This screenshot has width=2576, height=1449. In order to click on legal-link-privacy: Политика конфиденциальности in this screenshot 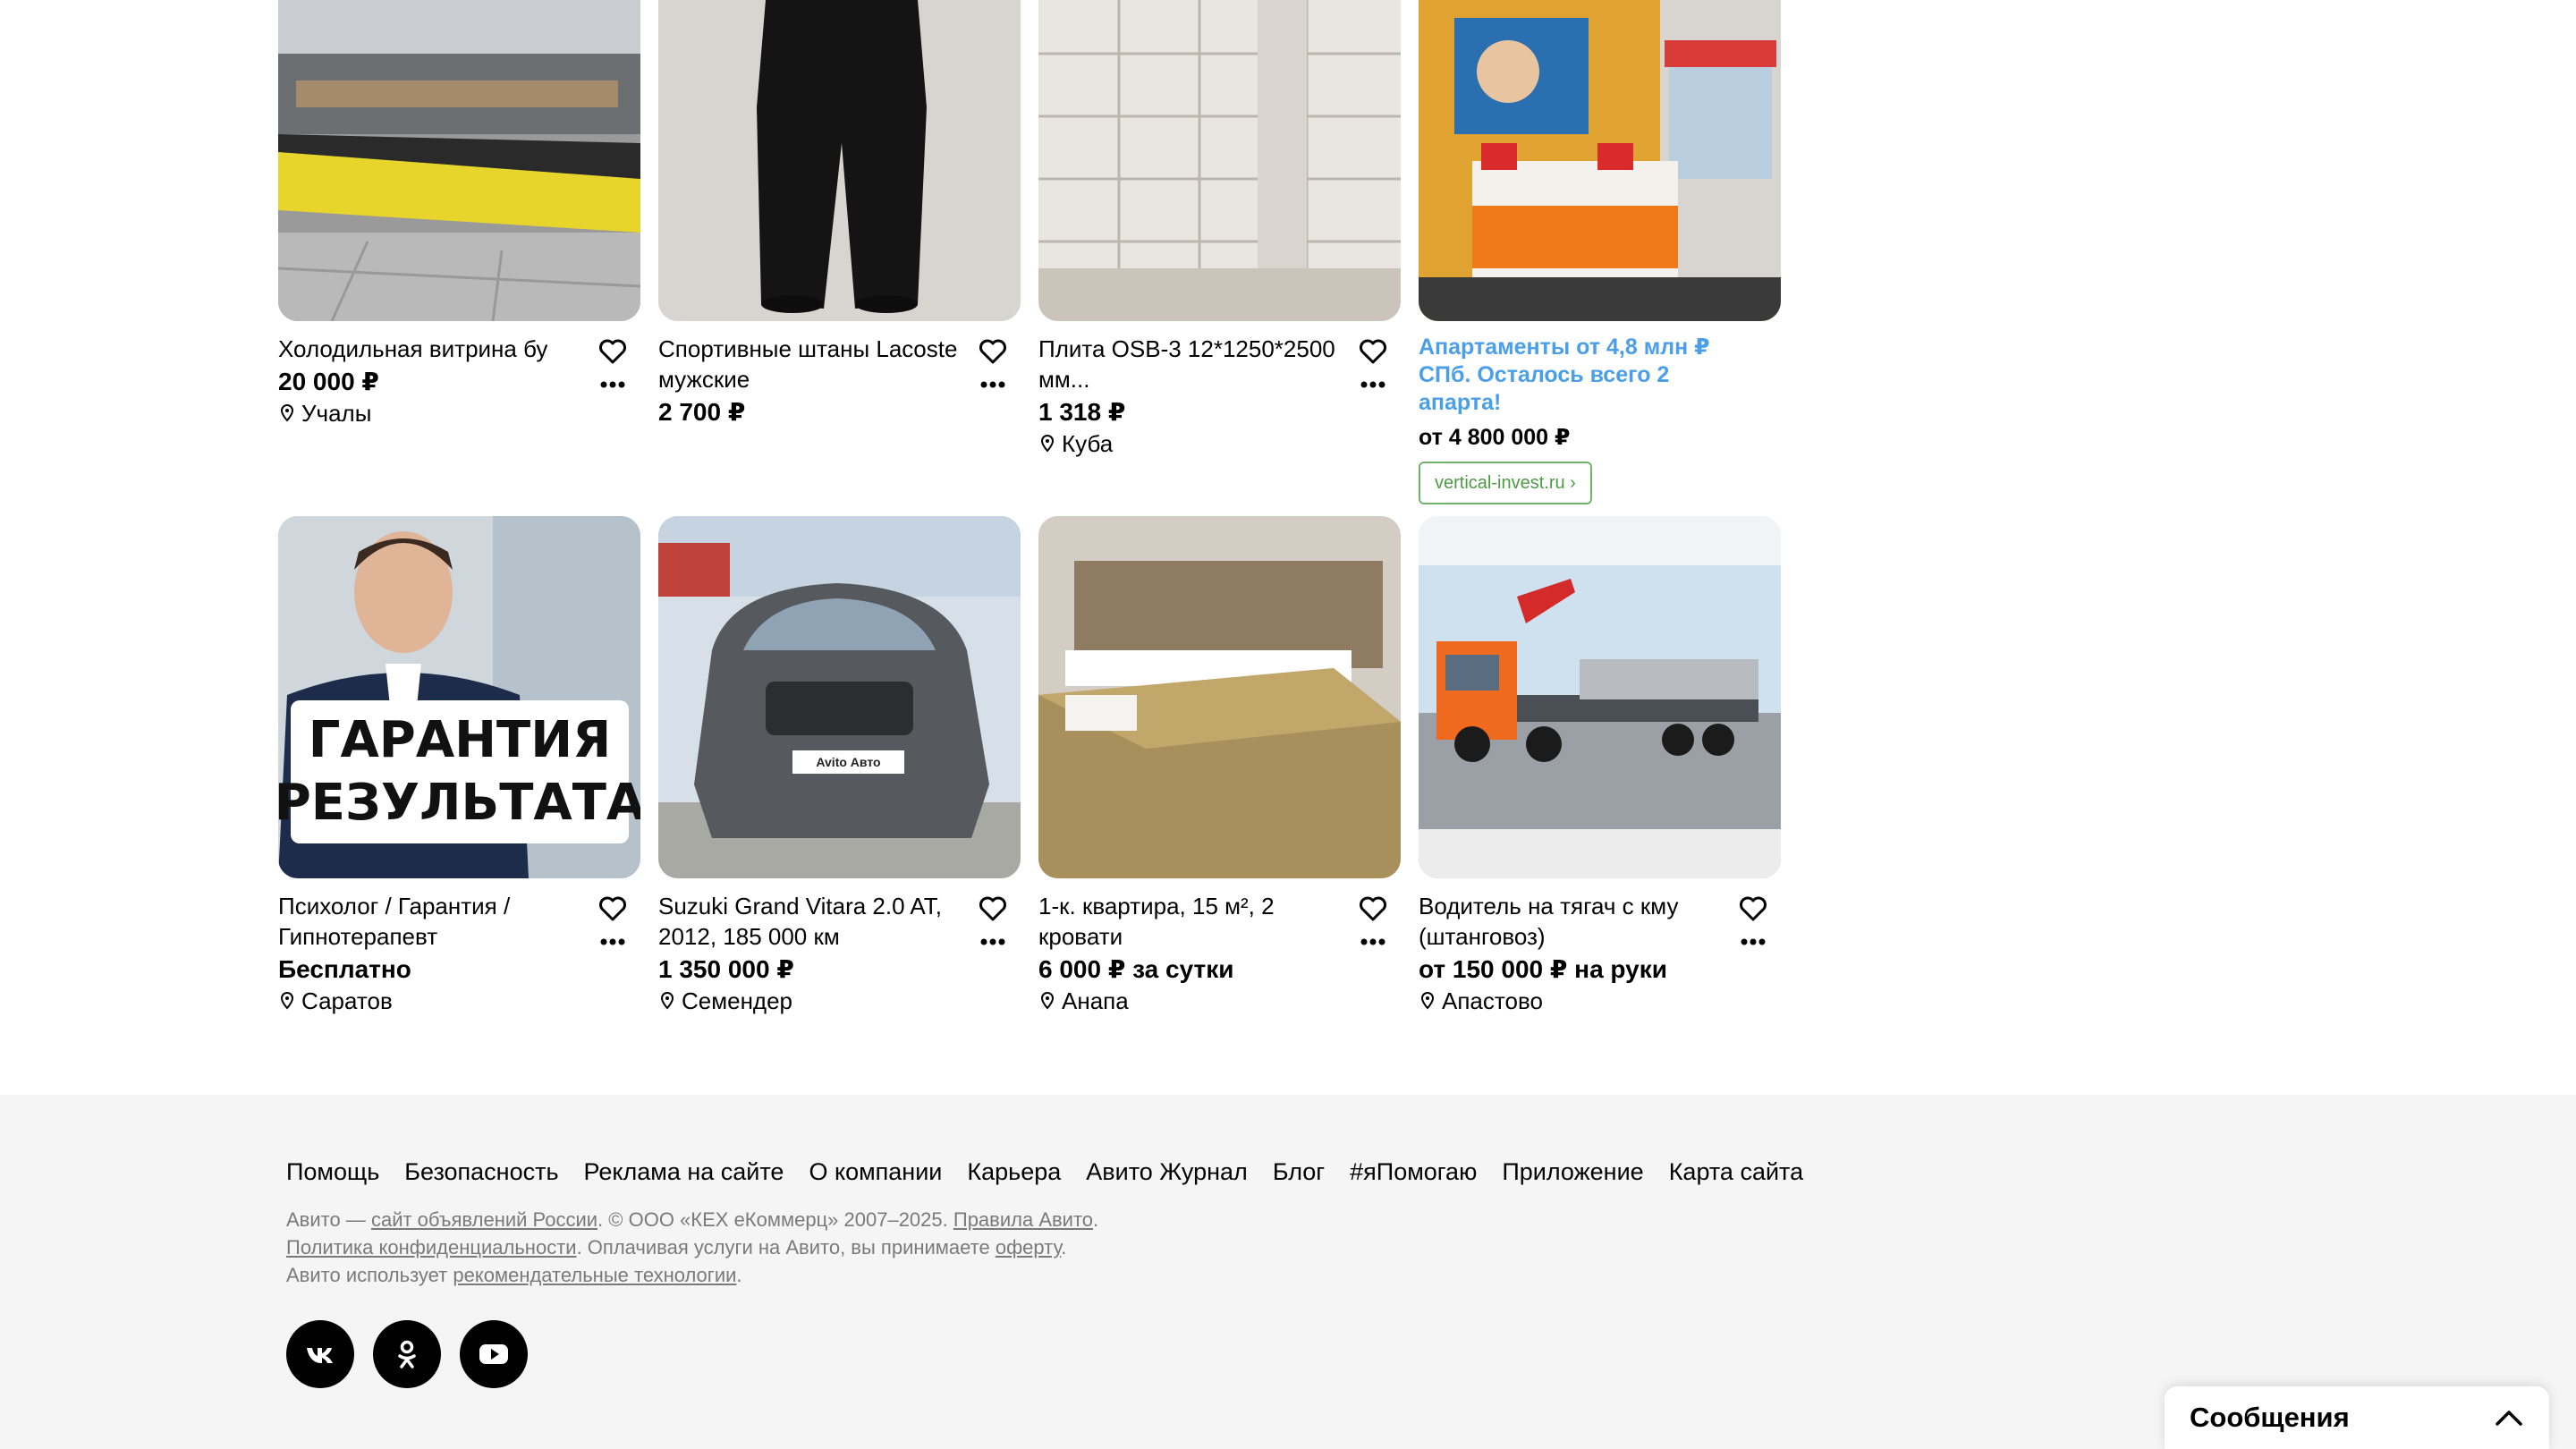, I will do `click(431, 1247)`.